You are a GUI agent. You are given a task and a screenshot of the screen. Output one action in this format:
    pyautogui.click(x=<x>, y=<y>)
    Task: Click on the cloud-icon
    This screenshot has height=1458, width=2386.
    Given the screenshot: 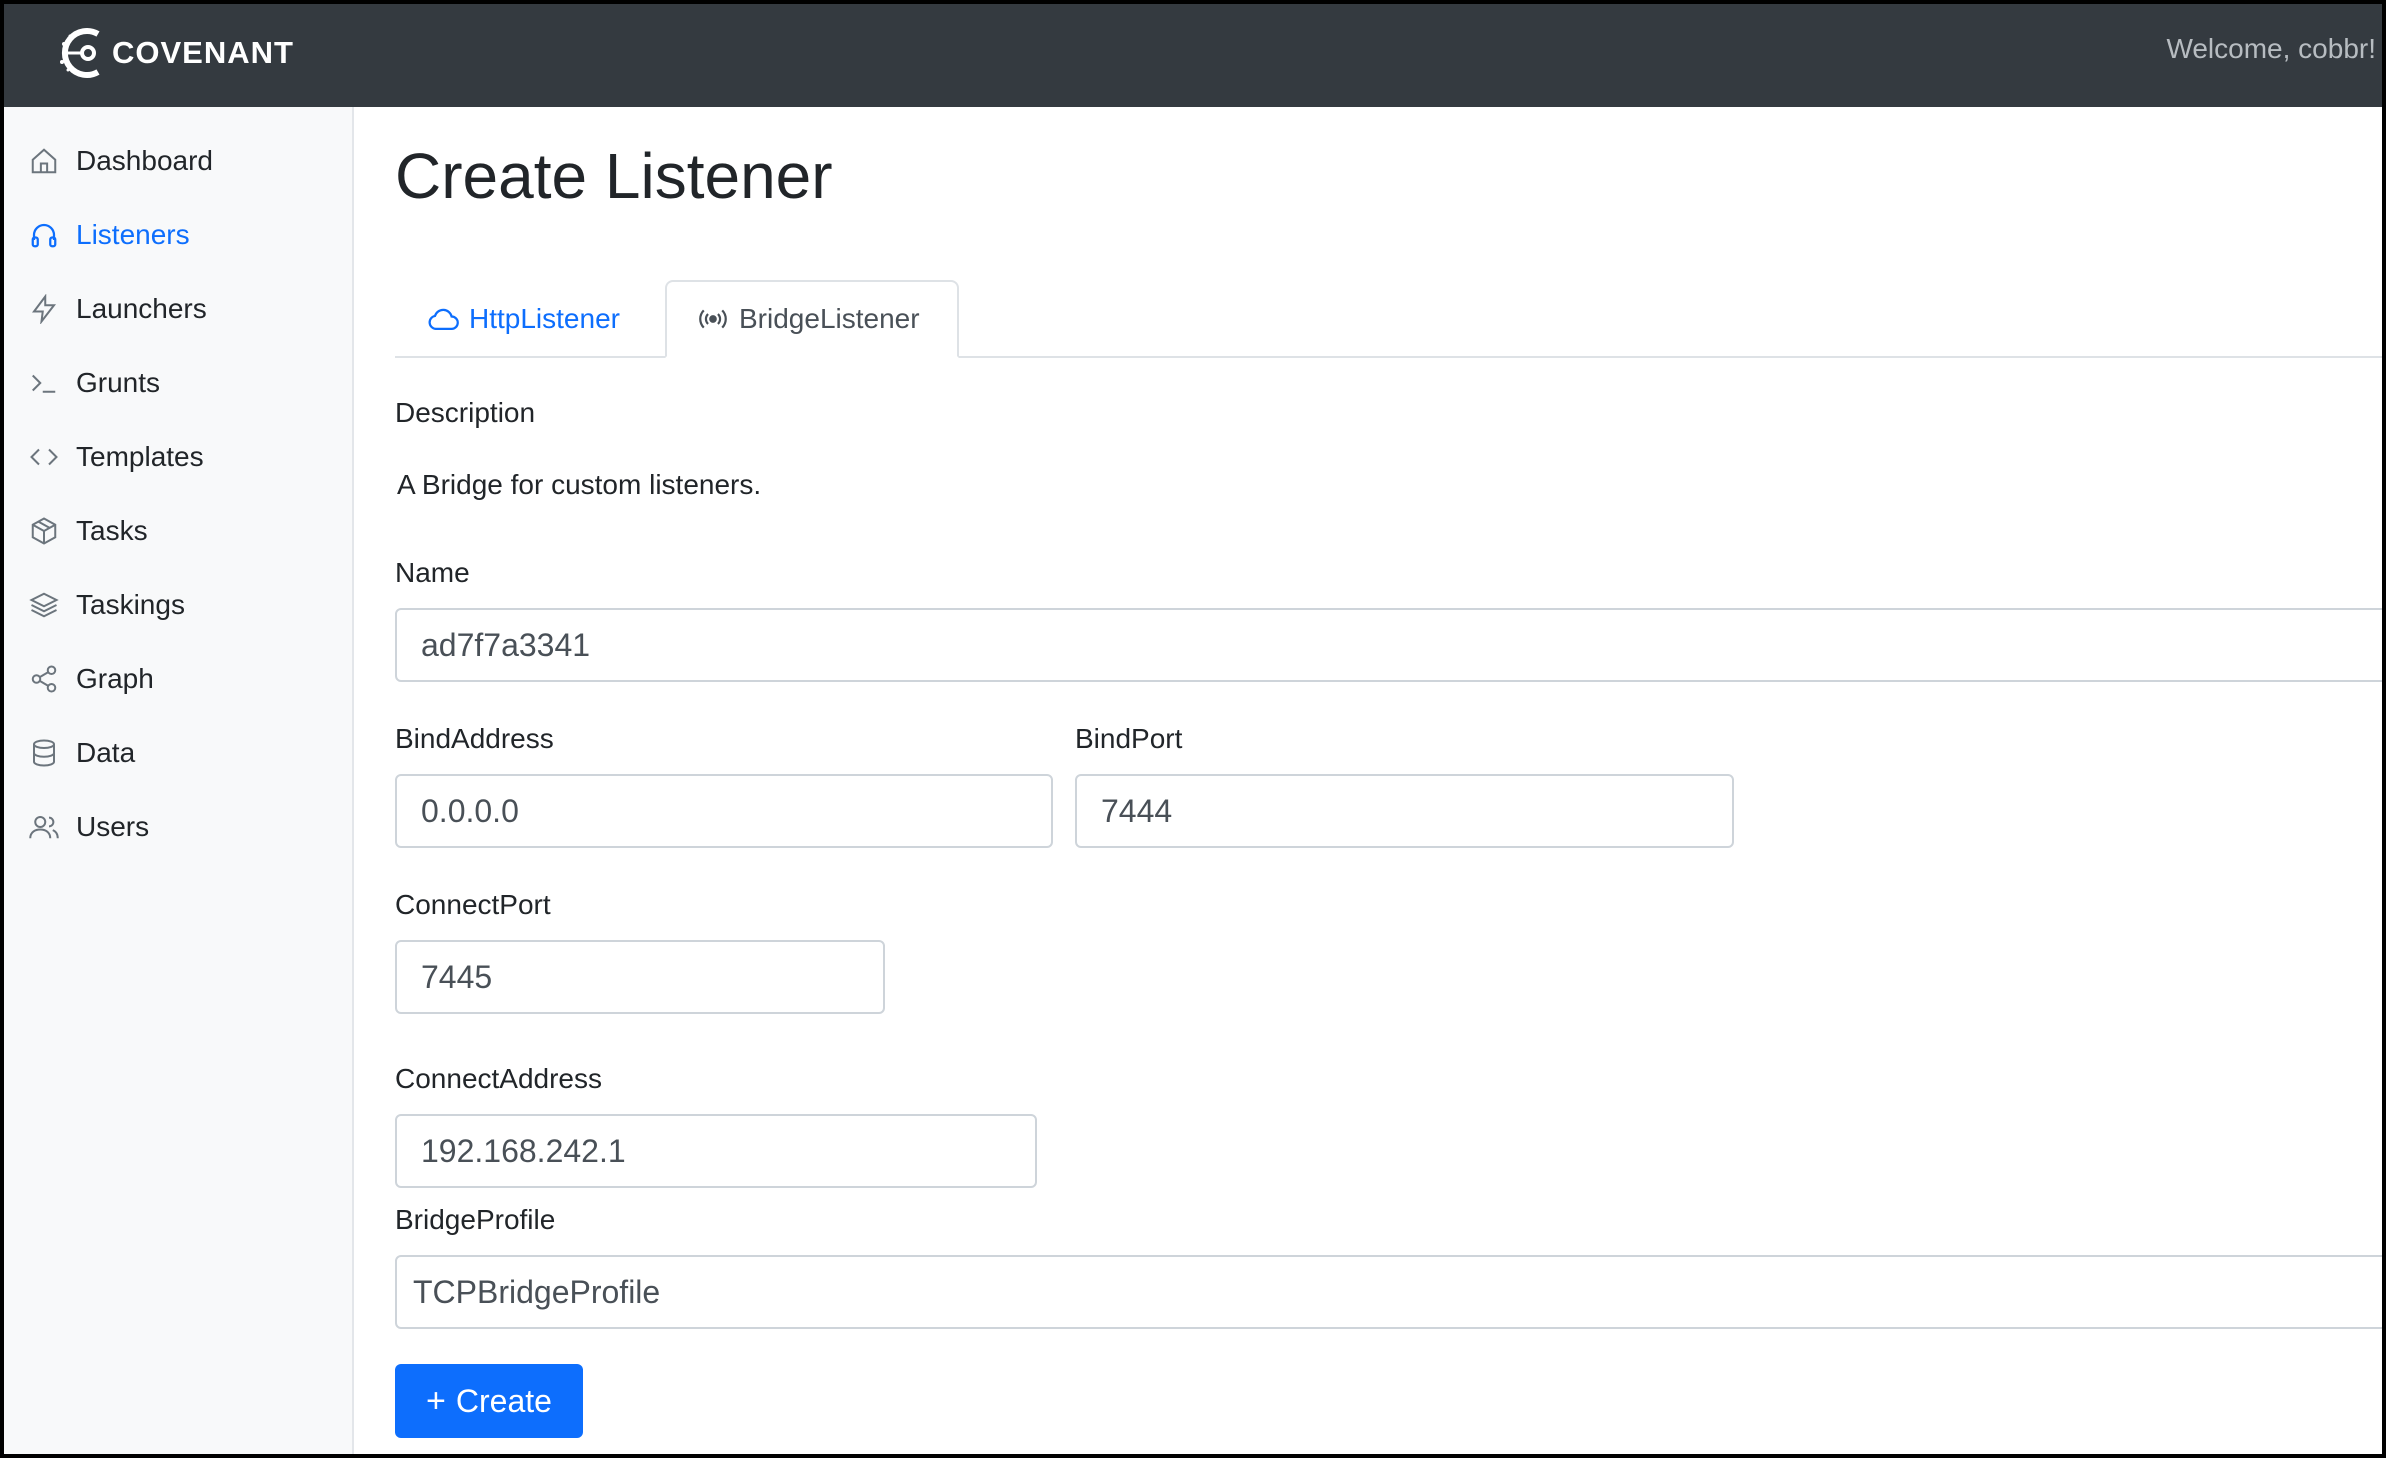 What is the action you would take?
    pyautogui.click(x=443, y=319)
    